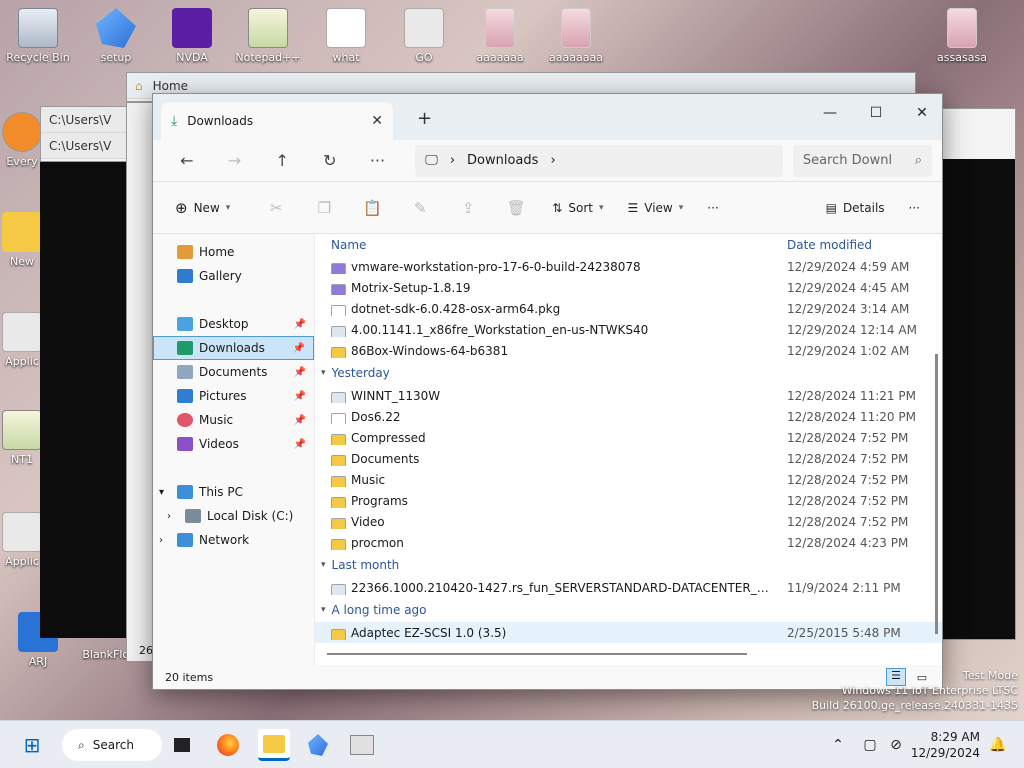 The width and height of the screenshot is (1024, 768). I want to click on address-bar: 🖵 › Downloads ›, so click(599, 160).